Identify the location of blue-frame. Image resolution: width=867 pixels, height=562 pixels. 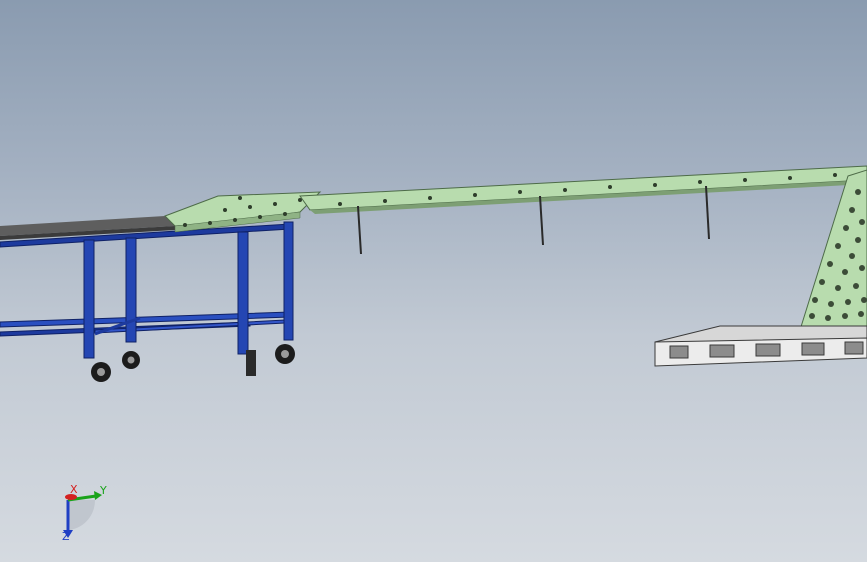
(147, 290).